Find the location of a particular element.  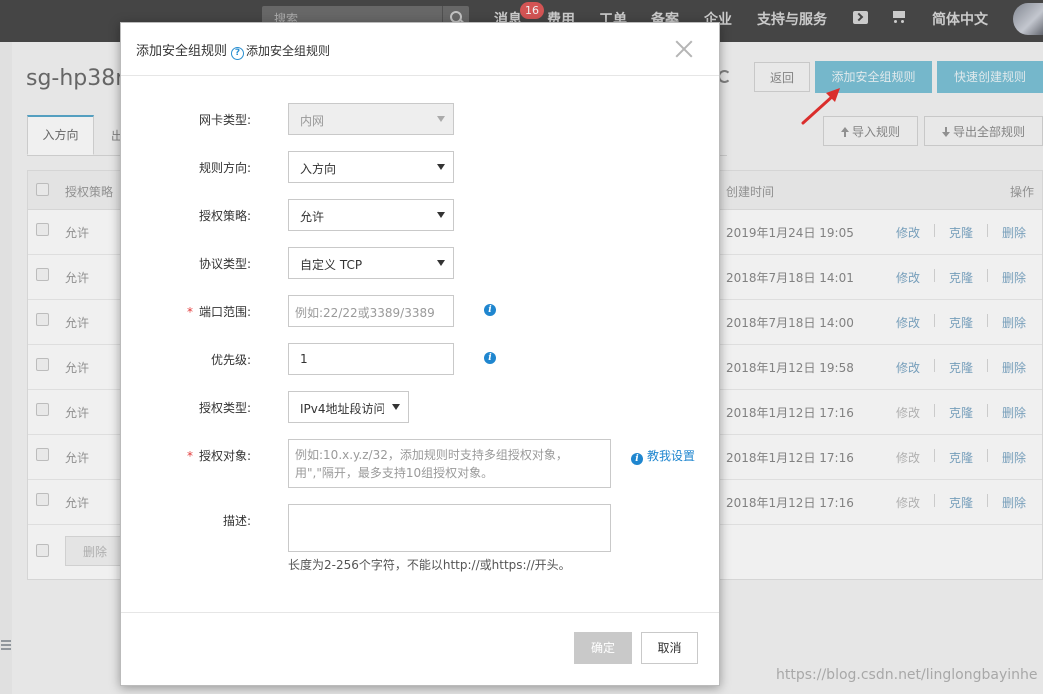

teach-me-label: 教我设置 is located at coordinates (671, 456).